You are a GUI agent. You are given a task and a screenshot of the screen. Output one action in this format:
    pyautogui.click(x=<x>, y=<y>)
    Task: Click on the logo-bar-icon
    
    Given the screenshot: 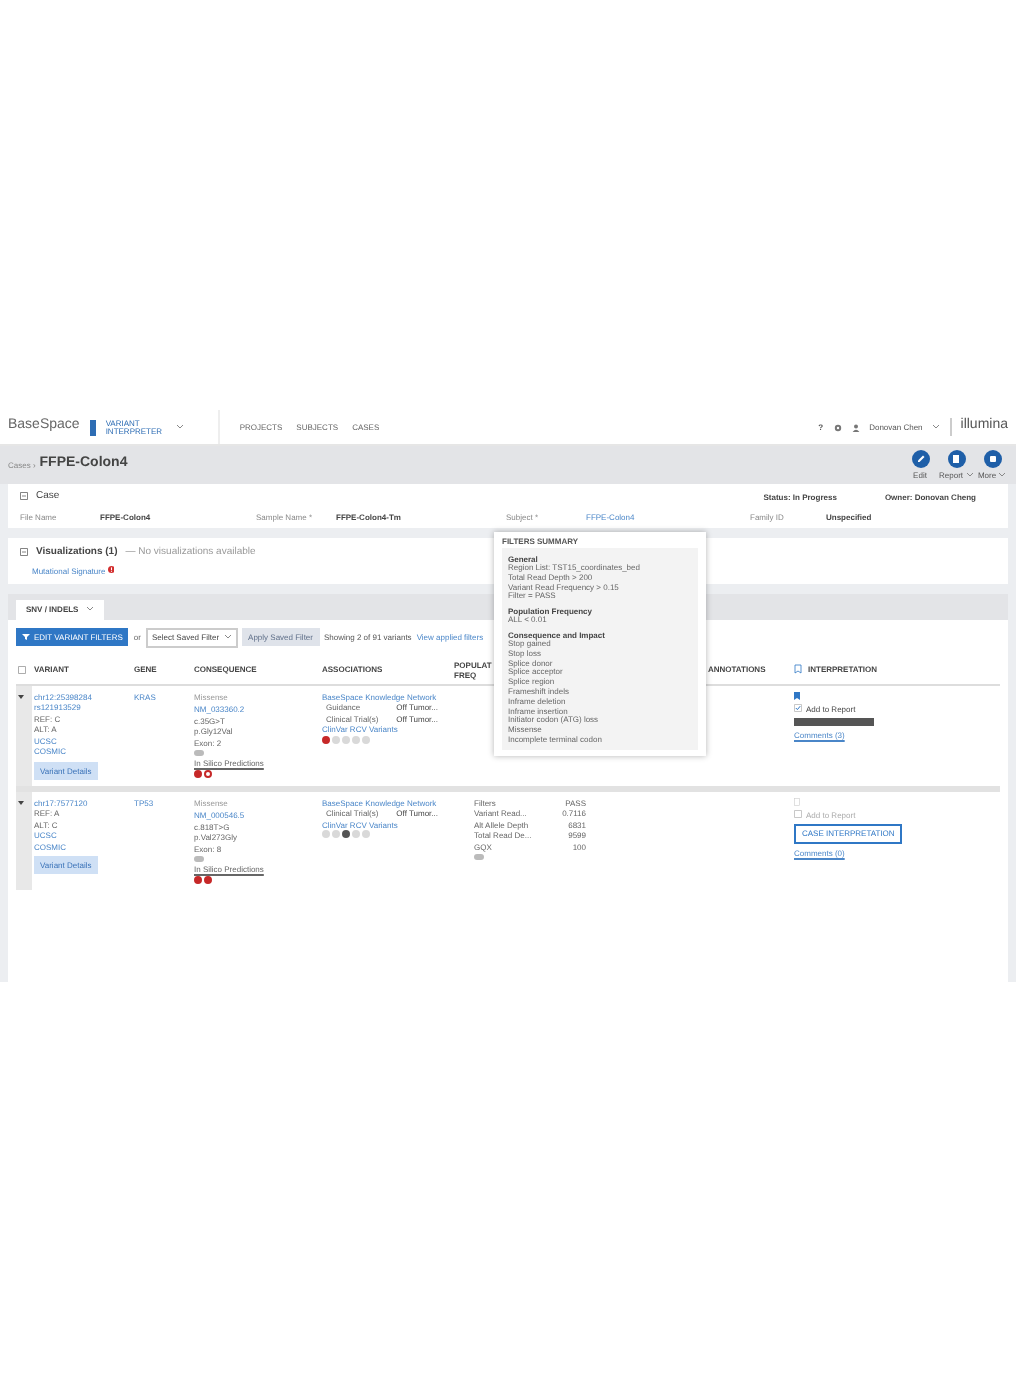 What is the action you would take?
    pyautogui.click(x=92, y=427)
    